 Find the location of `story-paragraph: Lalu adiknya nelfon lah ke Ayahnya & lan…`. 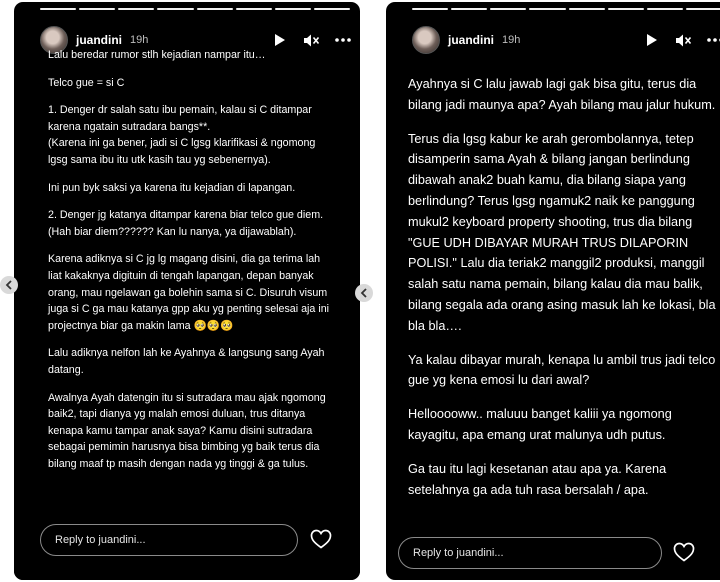

story-paragraph: Lalu adiknya nelfon lah ke Ayahnya & lan… is located at coordinates (186, 361).